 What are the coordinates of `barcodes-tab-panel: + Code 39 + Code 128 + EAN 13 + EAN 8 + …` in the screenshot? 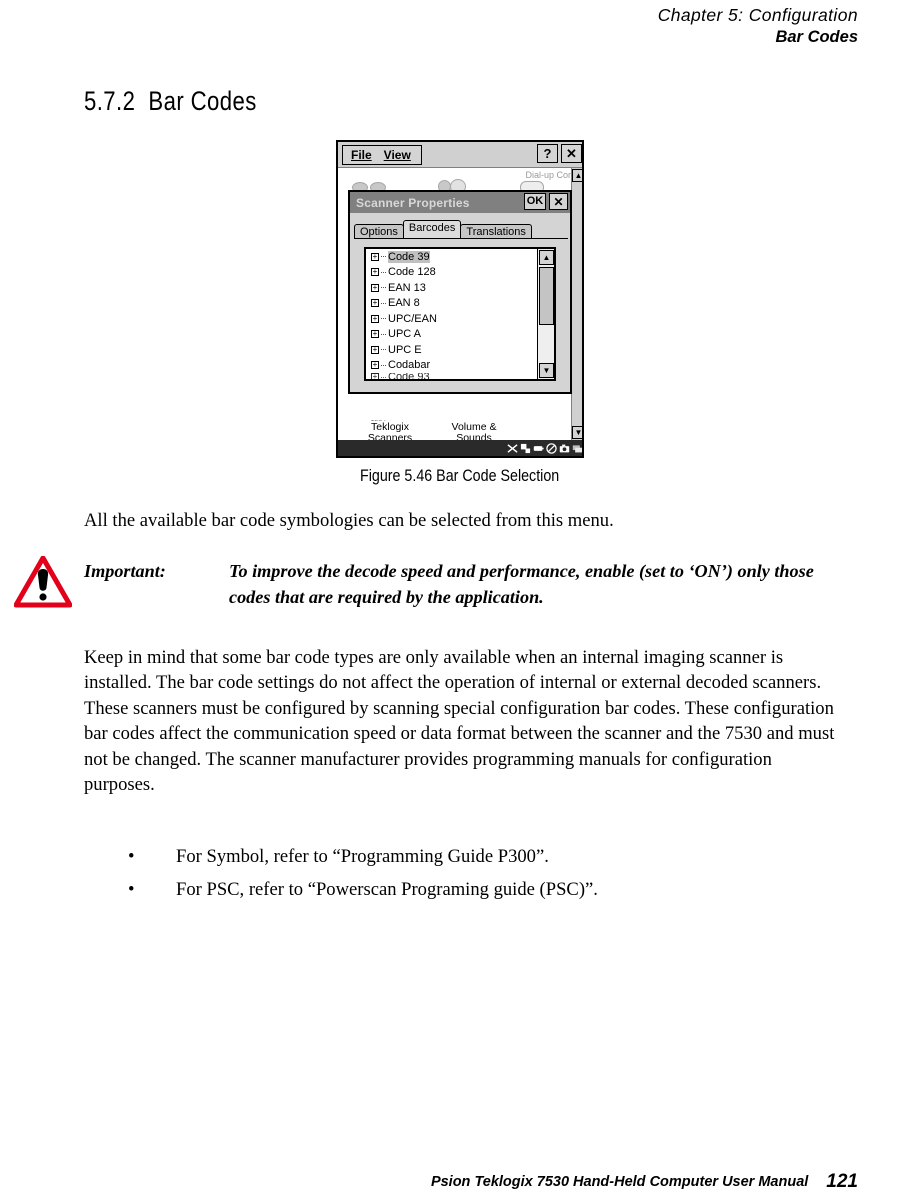 It's located at (461, 314).